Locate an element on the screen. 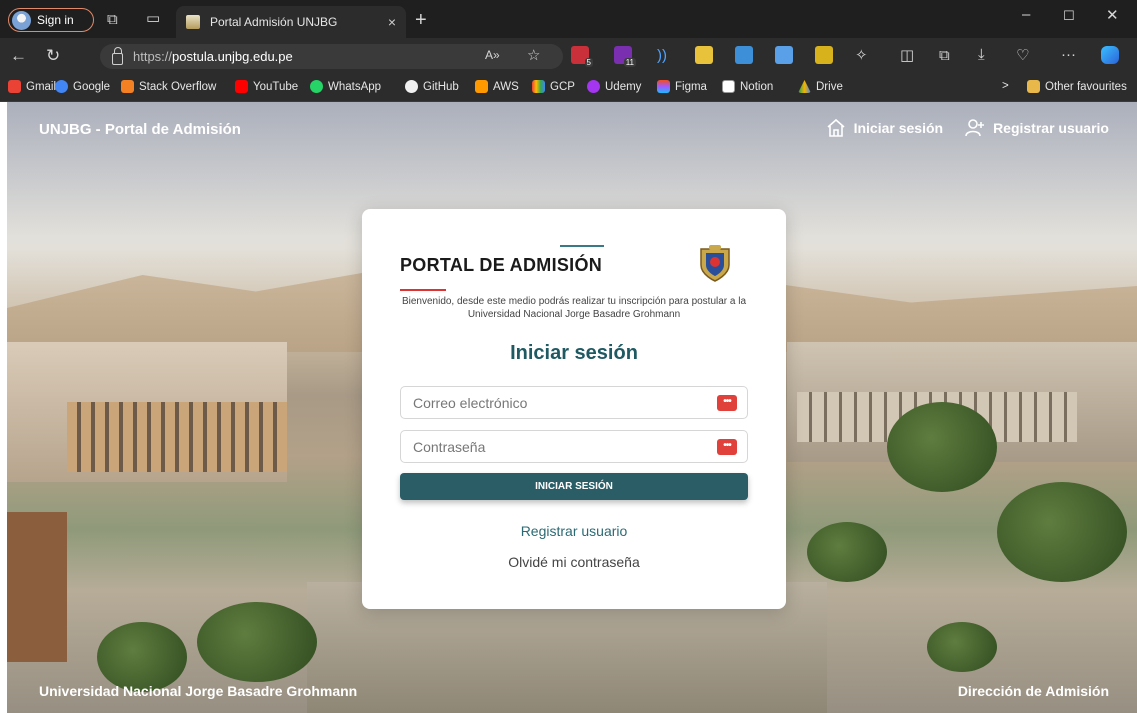  bookmark-udemy: Udemy is located at coordinates (614, 86).